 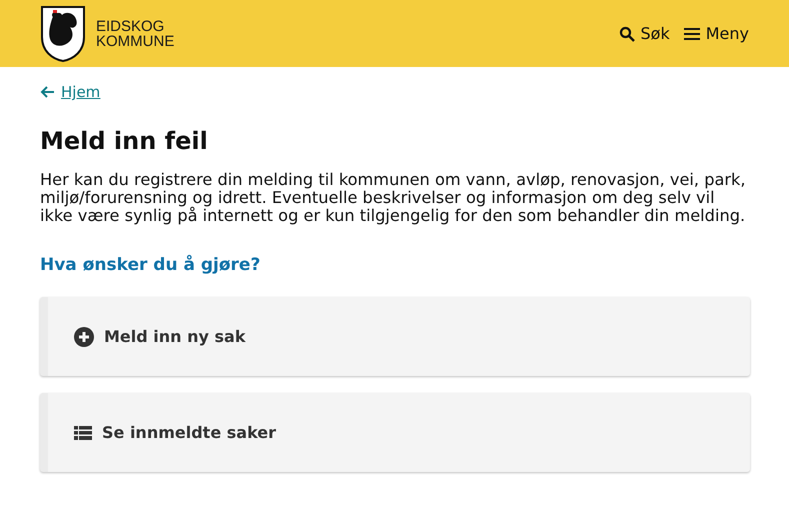 What do you see at coordinates (393, 198) in the screenshot?
I see `intro-text: Her kan du registrere din melding til kommunen om vann, avløp, renovasjon, vei, park, miljø/forurensning og idrett. Eventuelle beskrivelser og informasjon om deg selv vil ikke være synlig på internett og er kun tilgjengelig for den som behandler din melding.` at bounding box center [393, 198].